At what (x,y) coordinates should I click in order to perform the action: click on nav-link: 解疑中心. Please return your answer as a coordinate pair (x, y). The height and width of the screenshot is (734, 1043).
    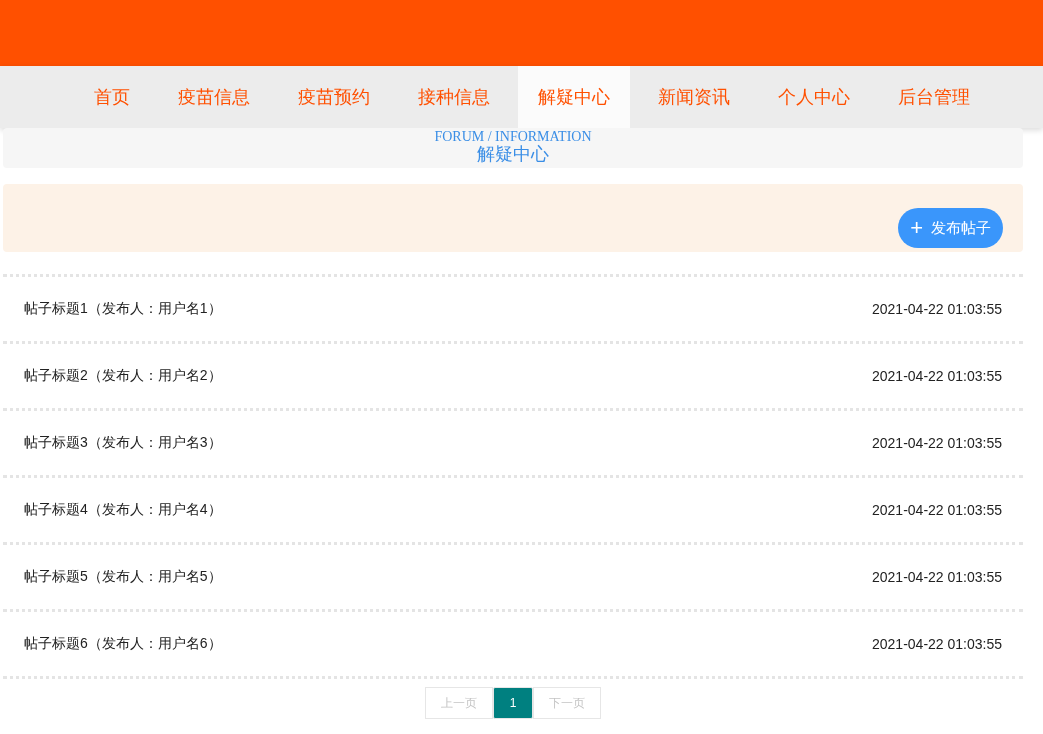
    Looking at the image, I should click on (573, 97).